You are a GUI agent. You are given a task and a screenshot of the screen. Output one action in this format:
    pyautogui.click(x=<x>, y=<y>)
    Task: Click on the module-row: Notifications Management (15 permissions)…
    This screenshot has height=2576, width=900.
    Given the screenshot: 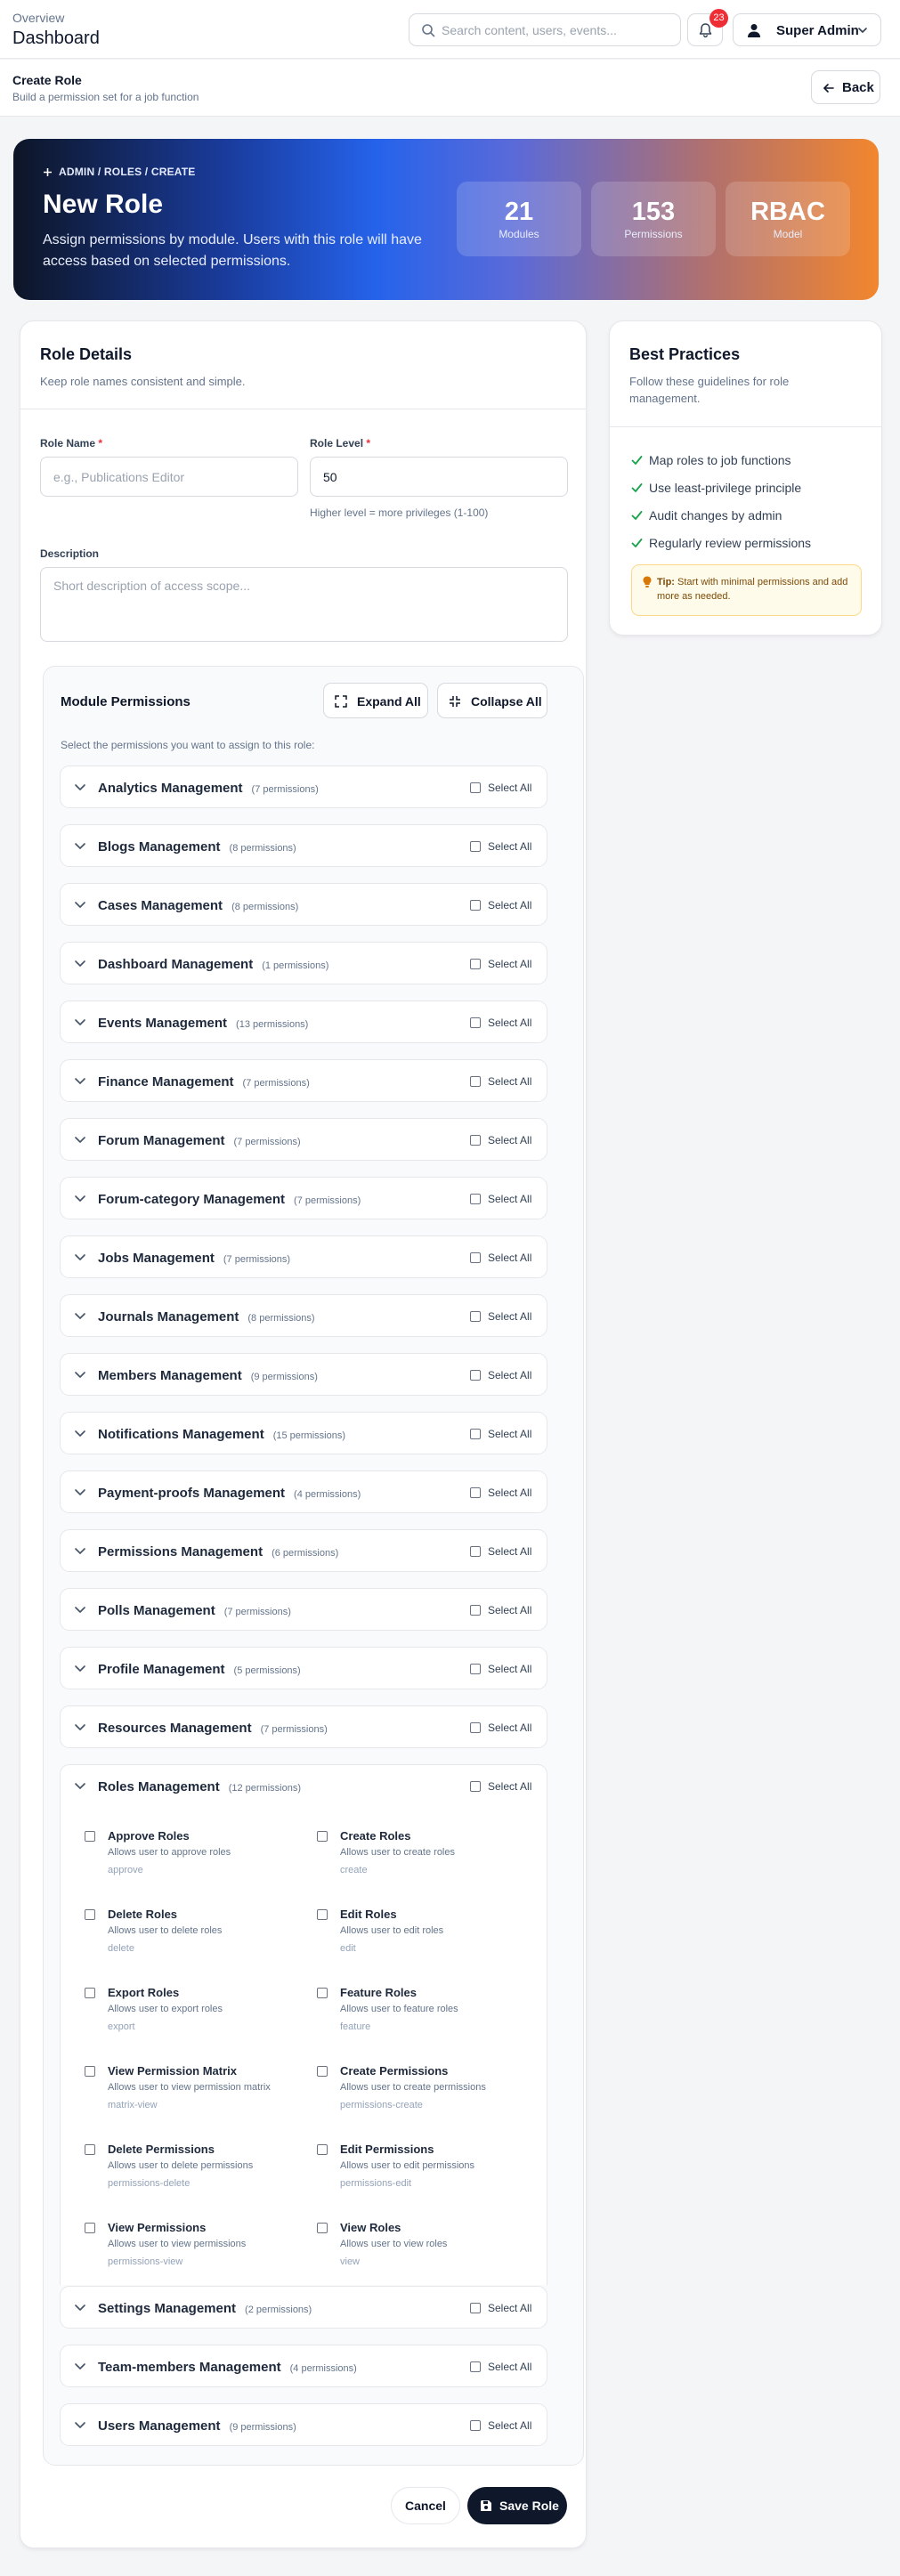 What is the action you would take?
    pyautogui.click(x=303, y=1433)
    